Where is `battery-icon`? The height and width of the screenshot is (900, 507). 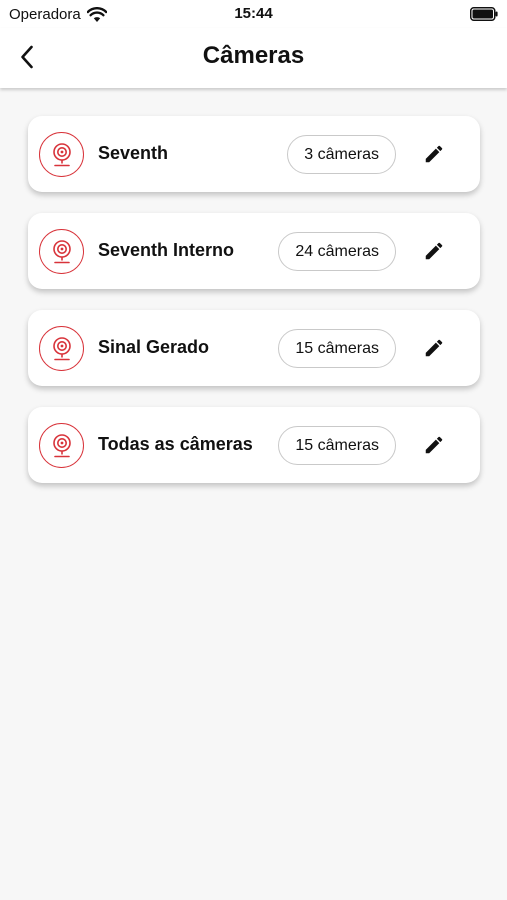 battery-icon is located at coordinates (484, 14).